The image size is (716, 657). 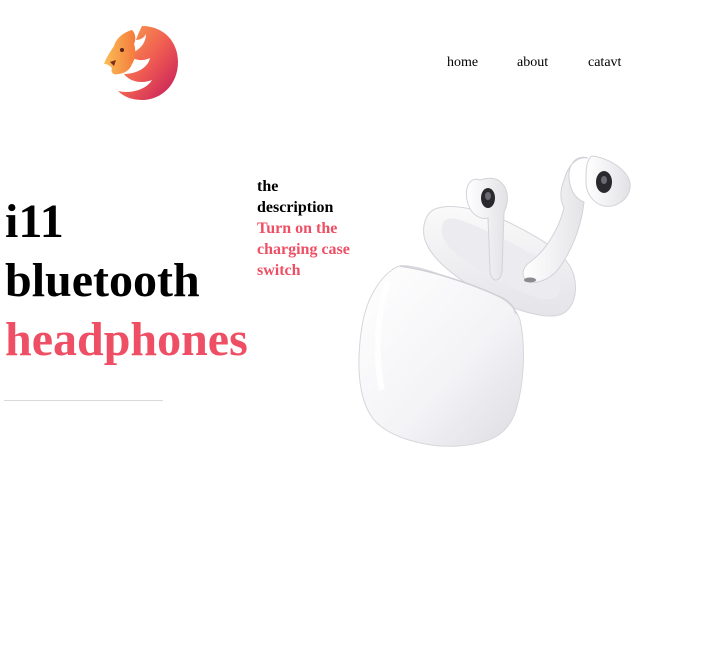 What do you see at coordinates (102, 280) in the screenshot?
I see `hero-line-2: bluetooth` at bounding box center [102, 280].